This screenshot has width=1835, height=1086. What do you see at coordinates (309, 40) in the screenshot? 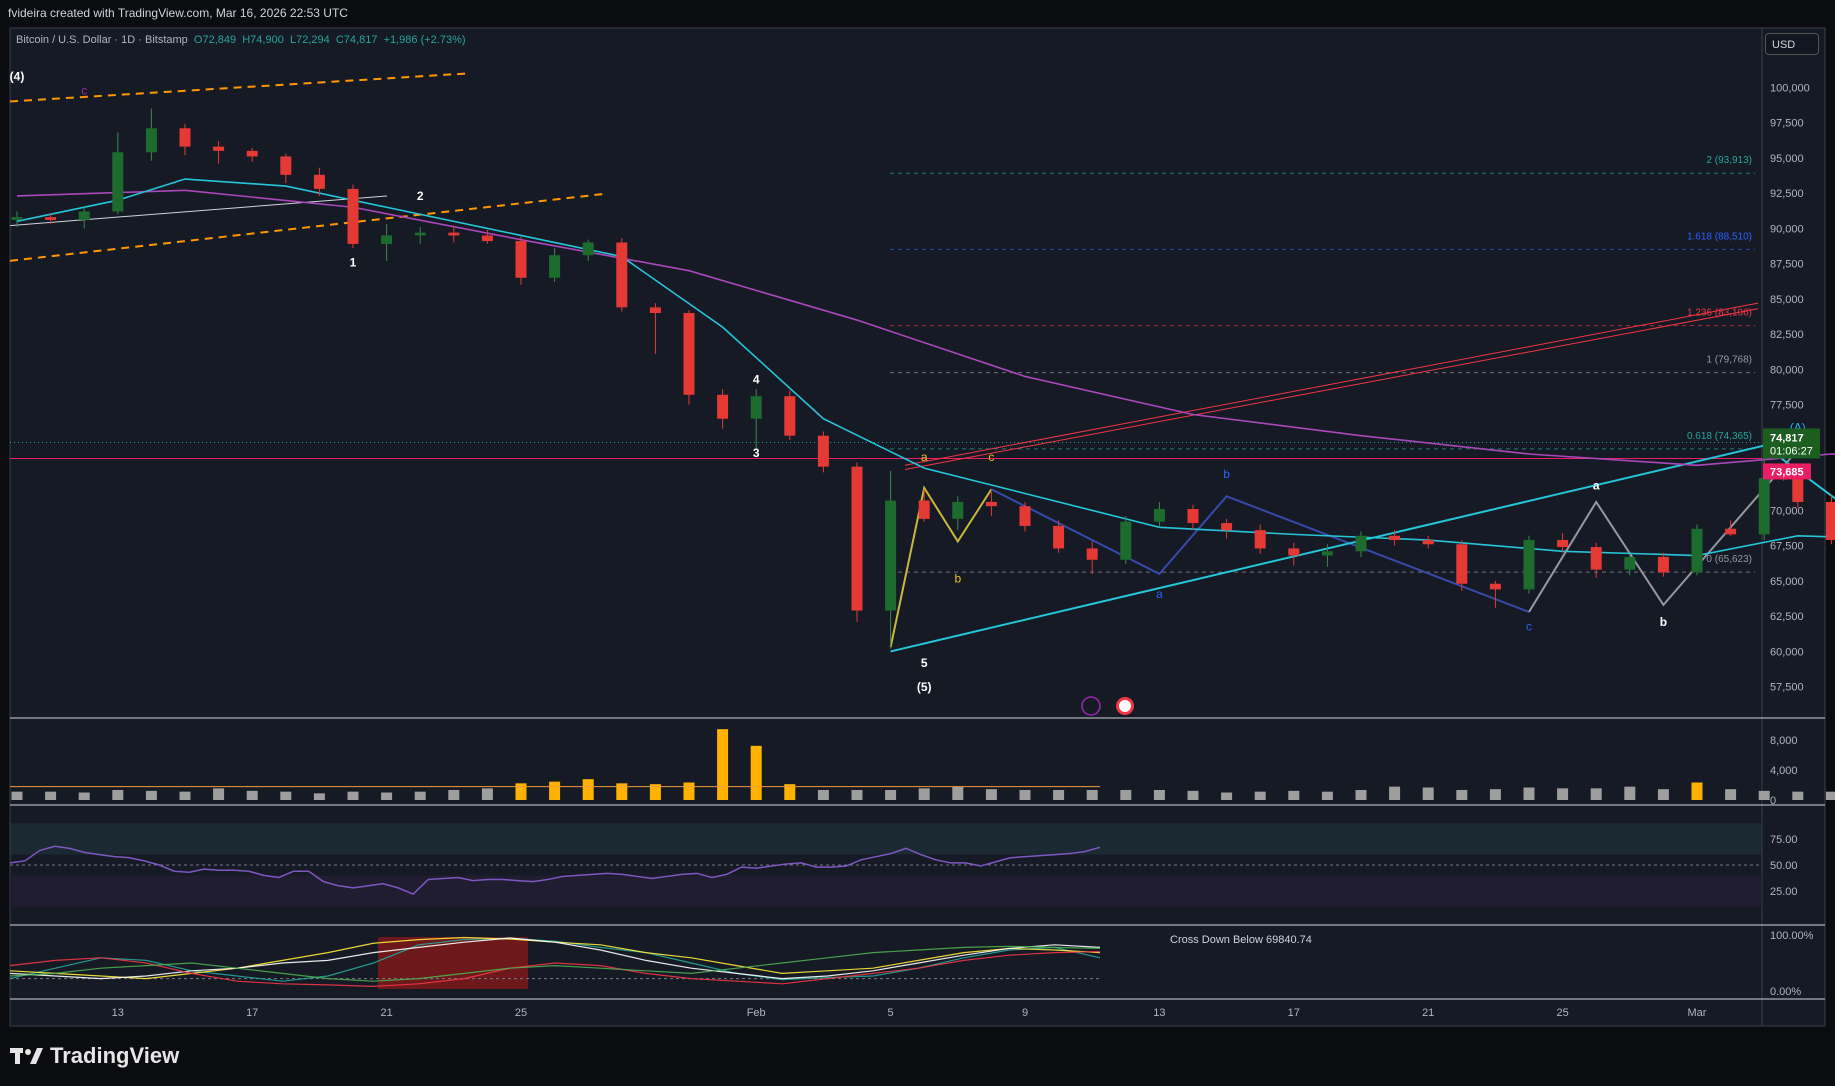
I see `ohlc-low: L72,294` at bounding box center [309, 40].